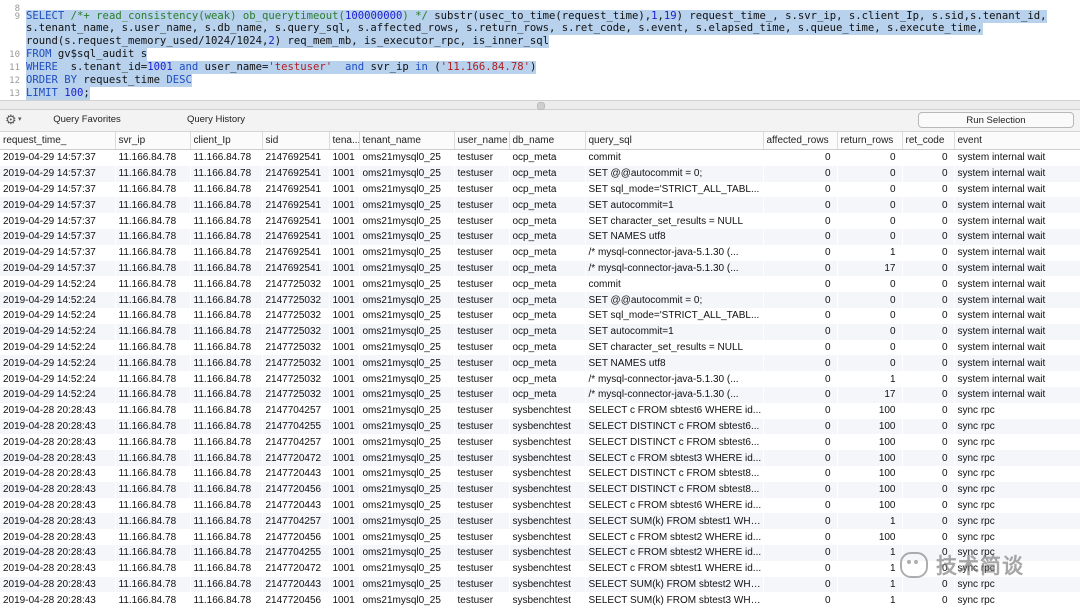 This screenshot has width=1080, height=611. I want to click on column-header: ret_code, so click(928, 141).